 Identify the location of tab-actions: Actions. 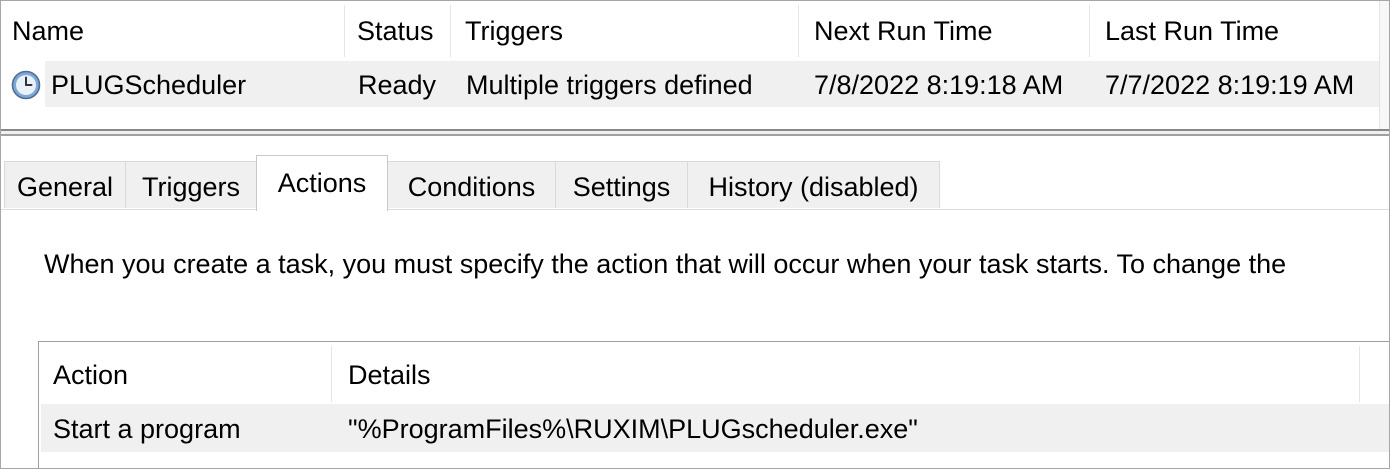
(322, 183).